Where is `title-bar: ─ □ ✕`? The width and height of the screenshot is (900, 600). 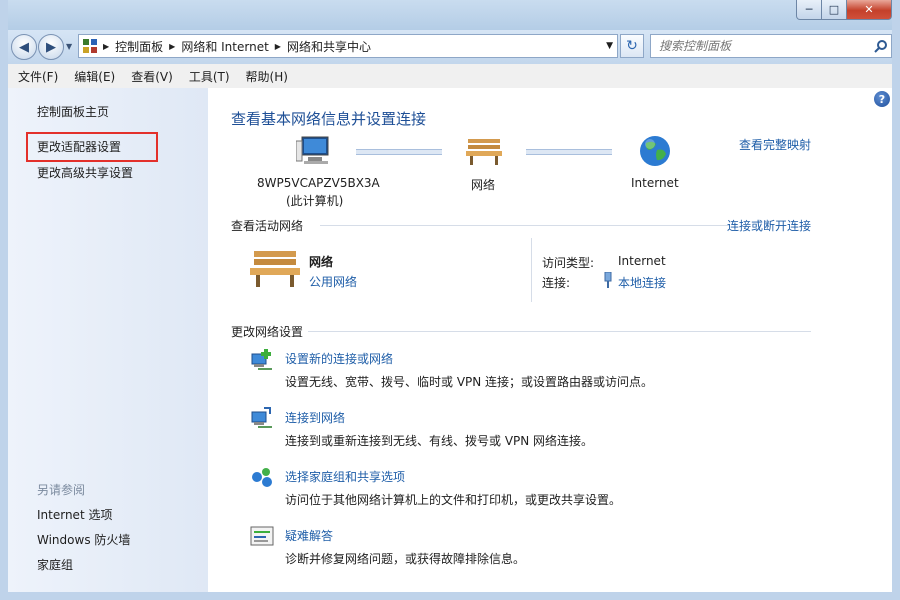
title-bar: ─ □ ✕ is located at coordinates (450, 15).